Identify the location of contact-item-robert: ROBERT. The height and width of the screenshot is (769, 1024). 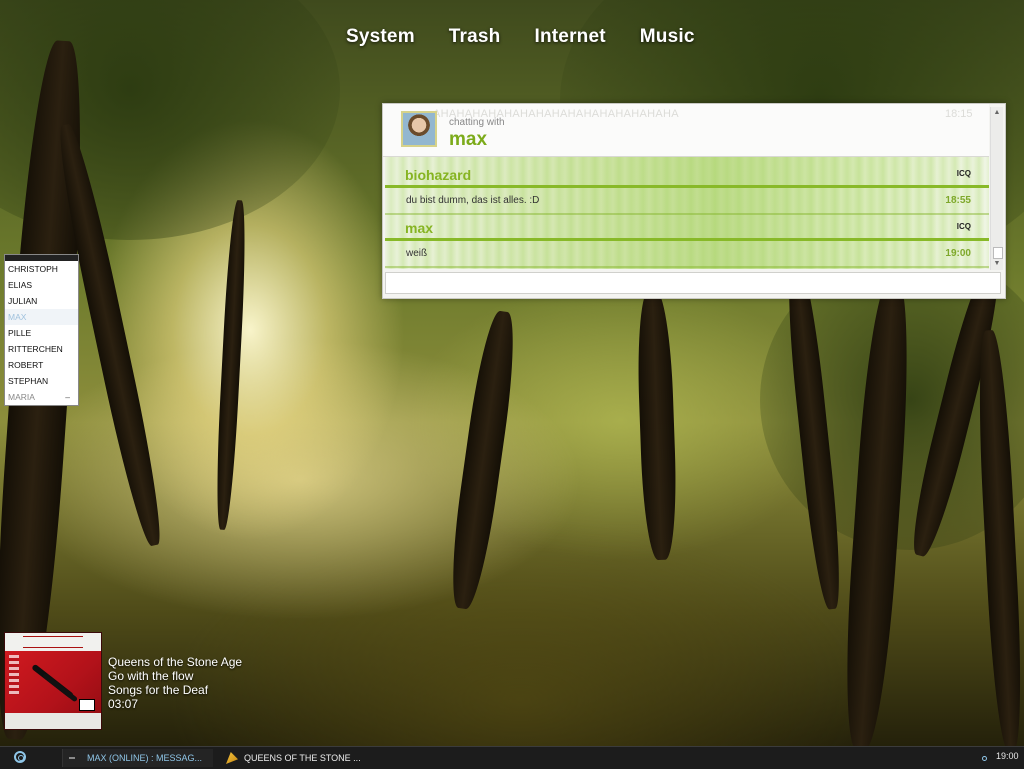
(41, 365).